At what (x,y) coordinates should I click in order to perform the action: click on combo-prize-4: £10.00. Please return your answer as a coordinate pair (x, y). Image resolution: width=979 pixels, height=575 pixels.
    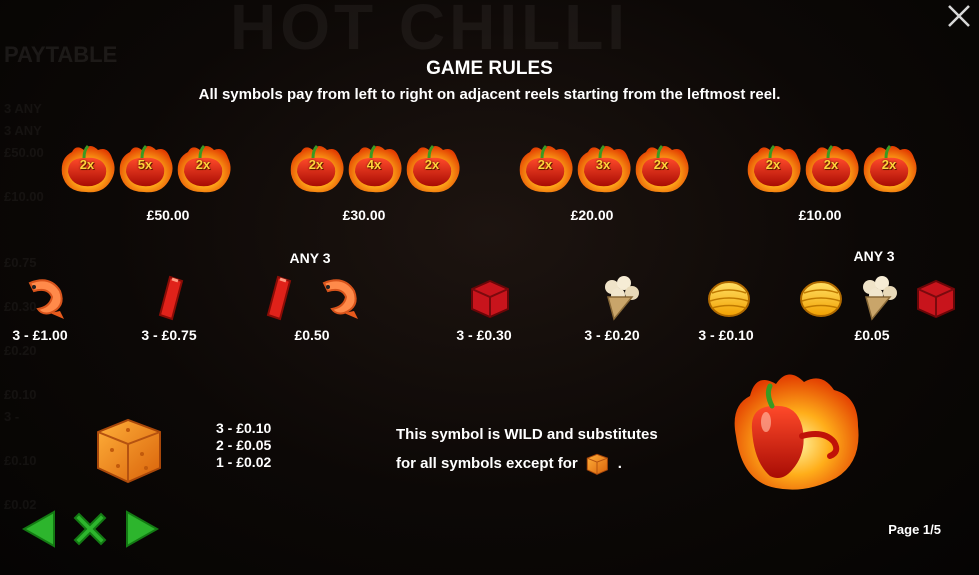
    Looking at the image, I should click on (820, 215).